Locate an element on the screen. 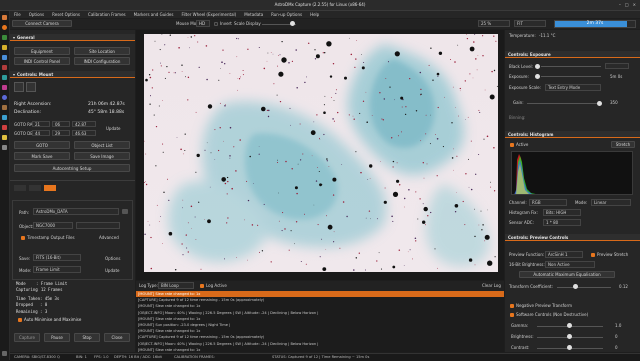 The width and height of the screenshot is (640, 361). auto-minimise-checkbox is located at coordinates (20, 320).